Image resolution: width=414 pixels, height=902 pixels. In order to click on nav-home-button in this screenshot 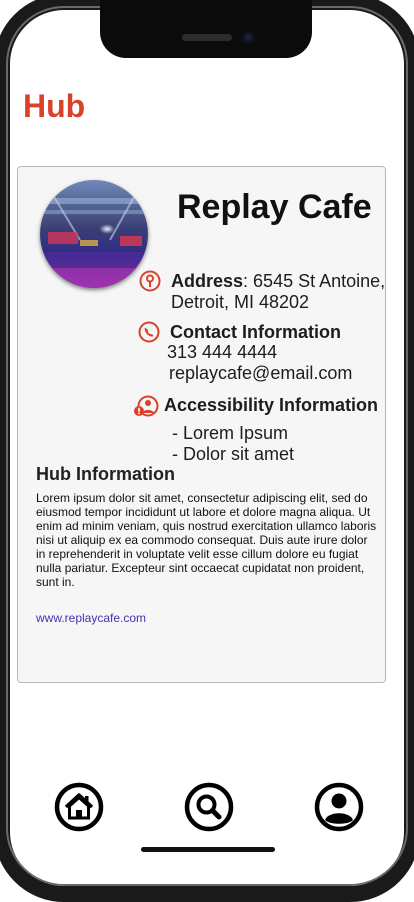, I will do `click(79, 807)`.